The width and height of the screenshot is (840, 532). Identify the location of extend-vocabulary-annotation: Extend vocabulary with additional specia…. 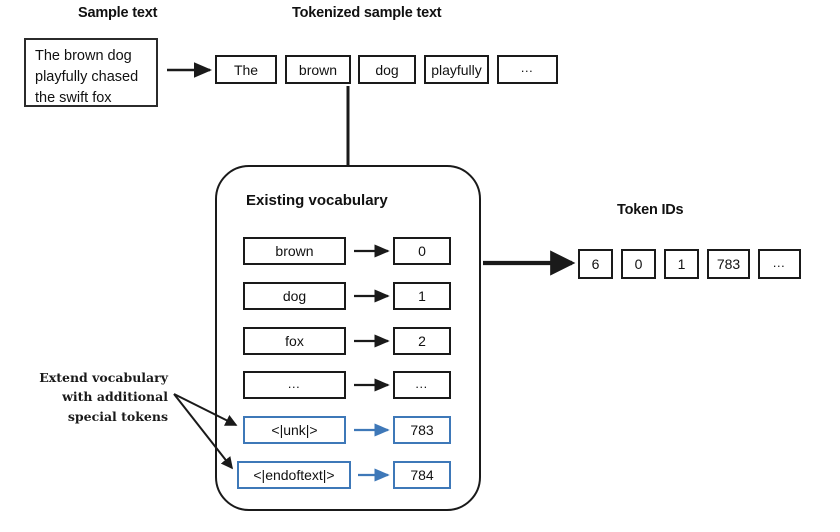
(88, 397).